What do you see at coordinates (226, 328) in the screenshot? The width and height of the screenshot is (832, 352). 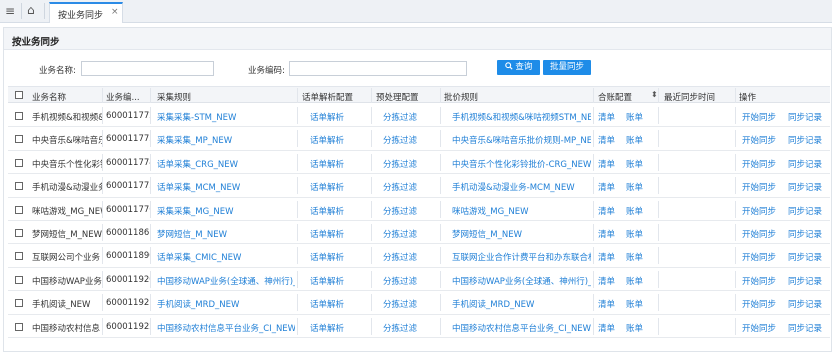 I see `cell-collect-rule: 中国移动农村信息平台业务_CI_NEW` at bounding box center [226, 328].